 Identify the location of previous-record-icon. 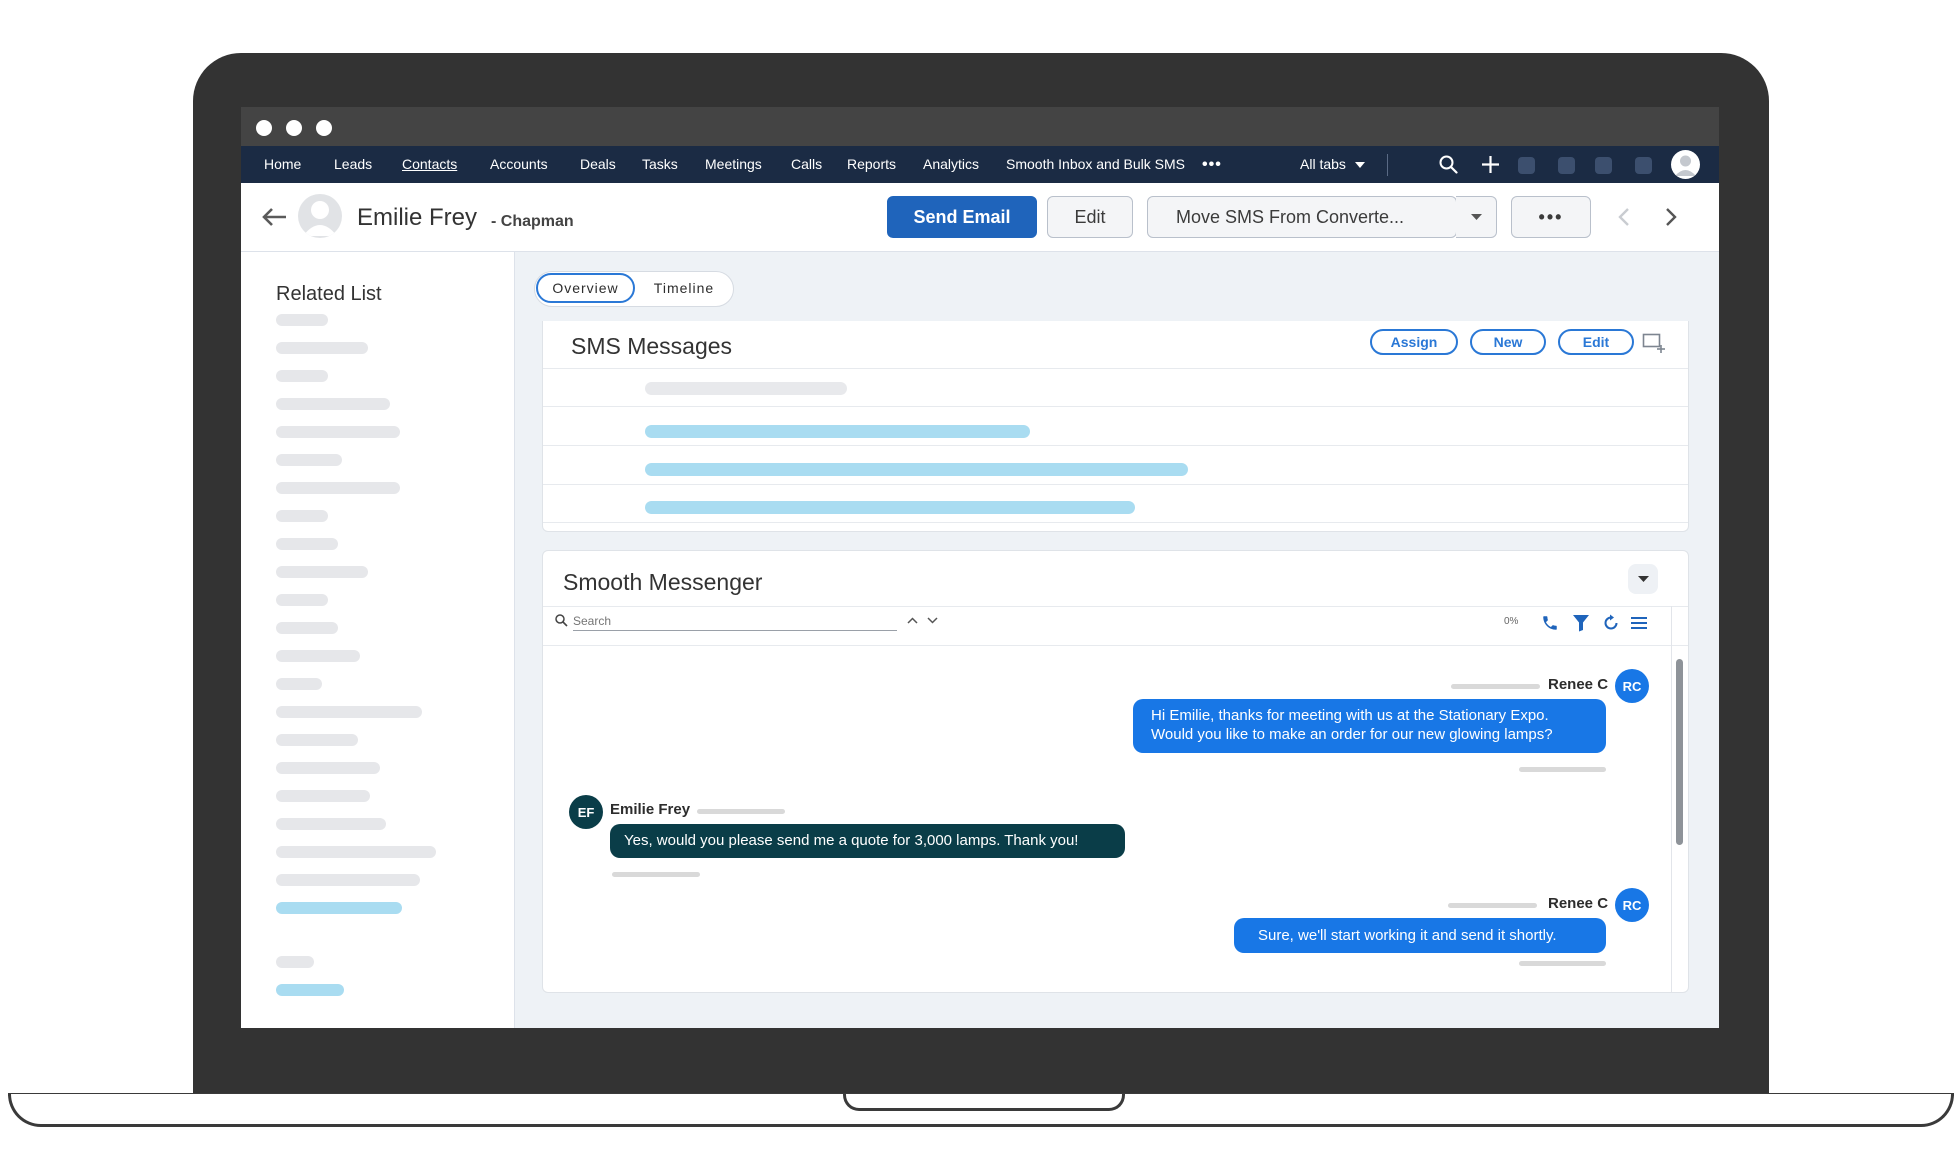
(1624, 217).